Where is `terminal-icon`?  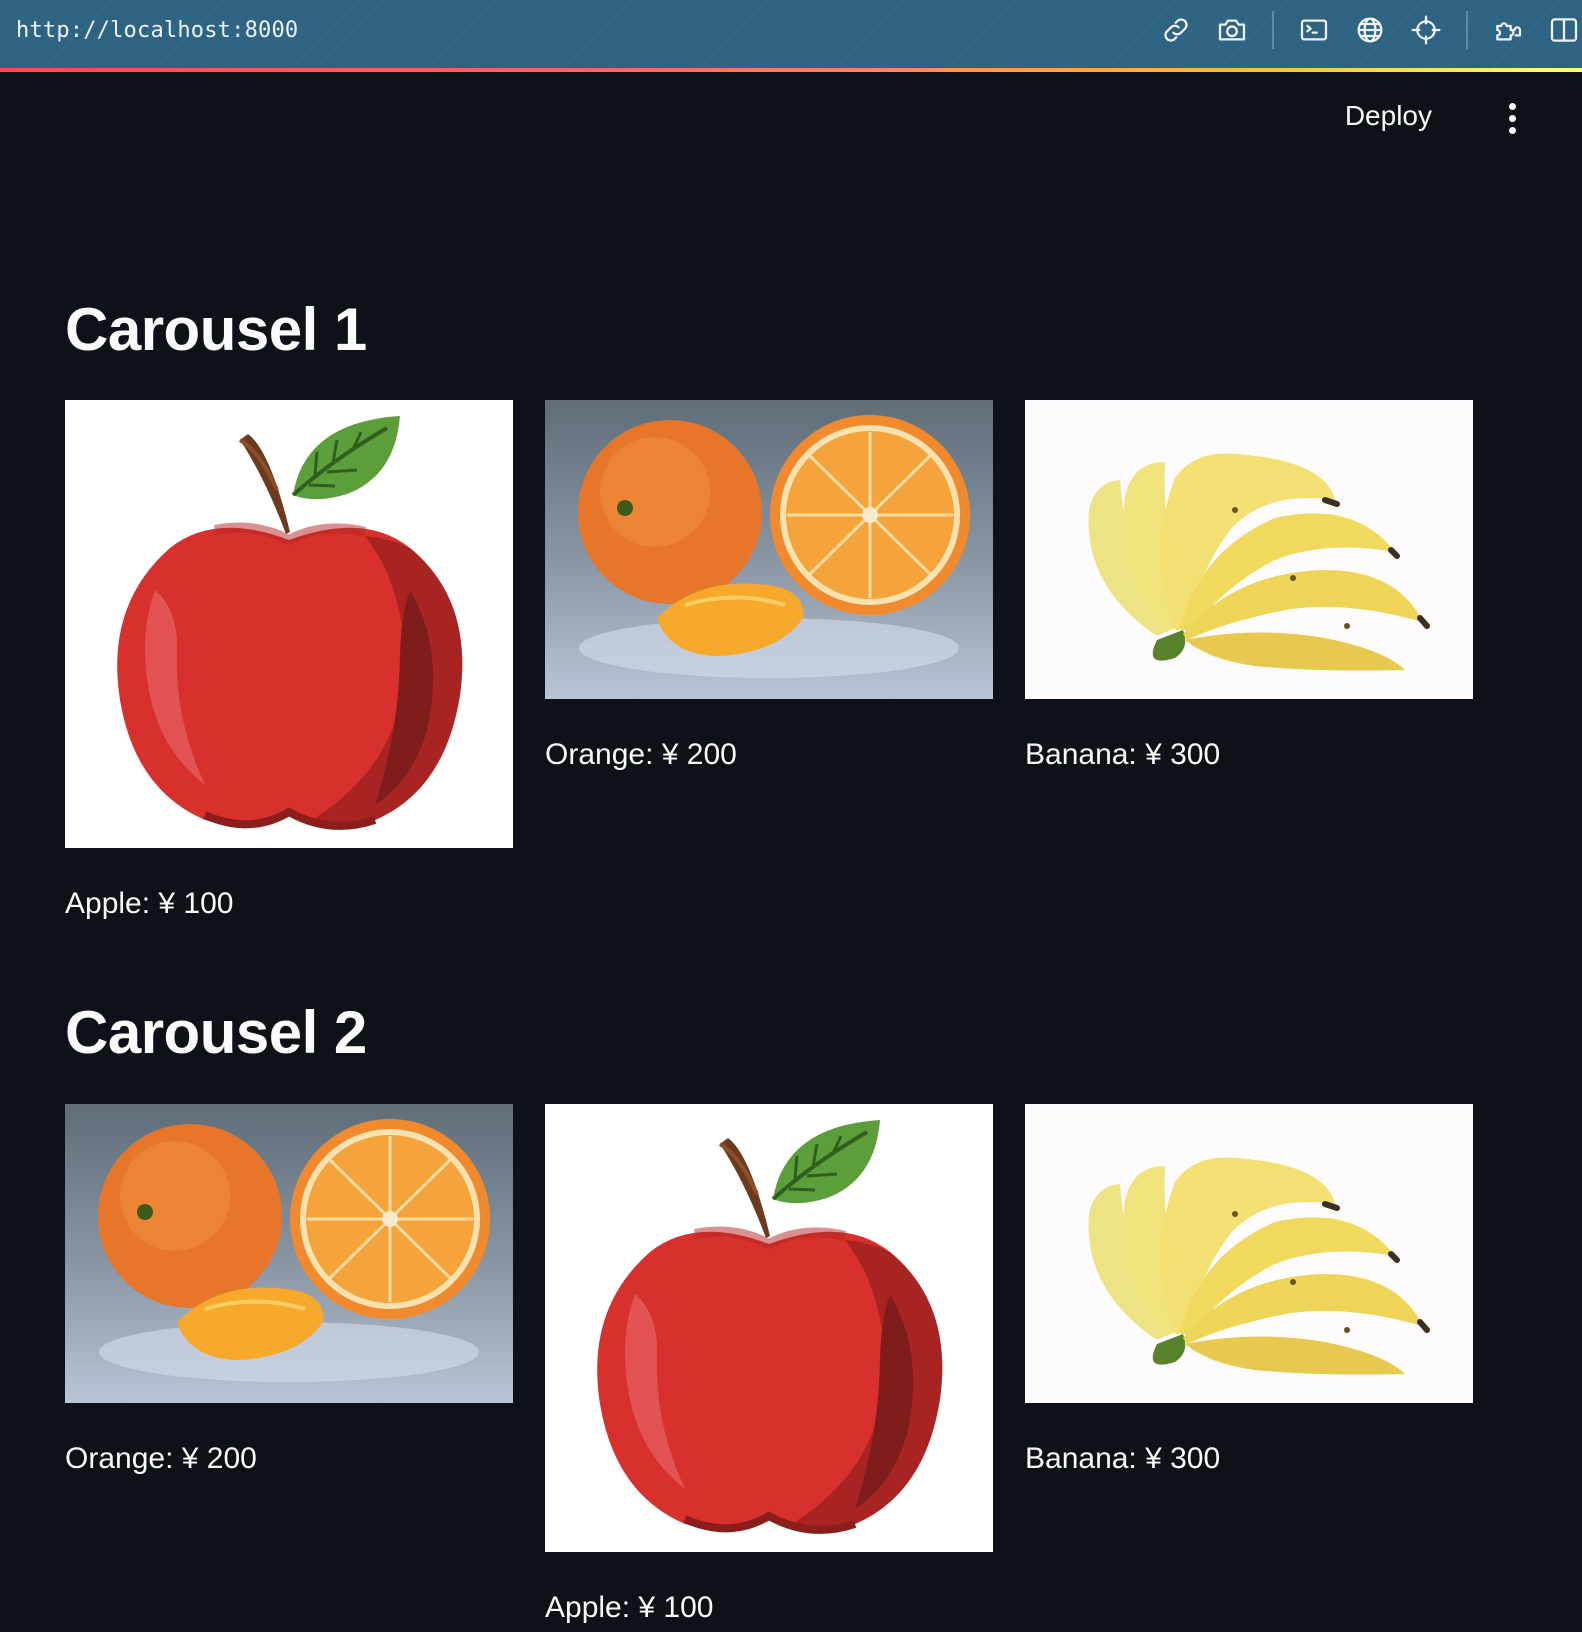
terminal-icon is located at coordinates (1314, 30).